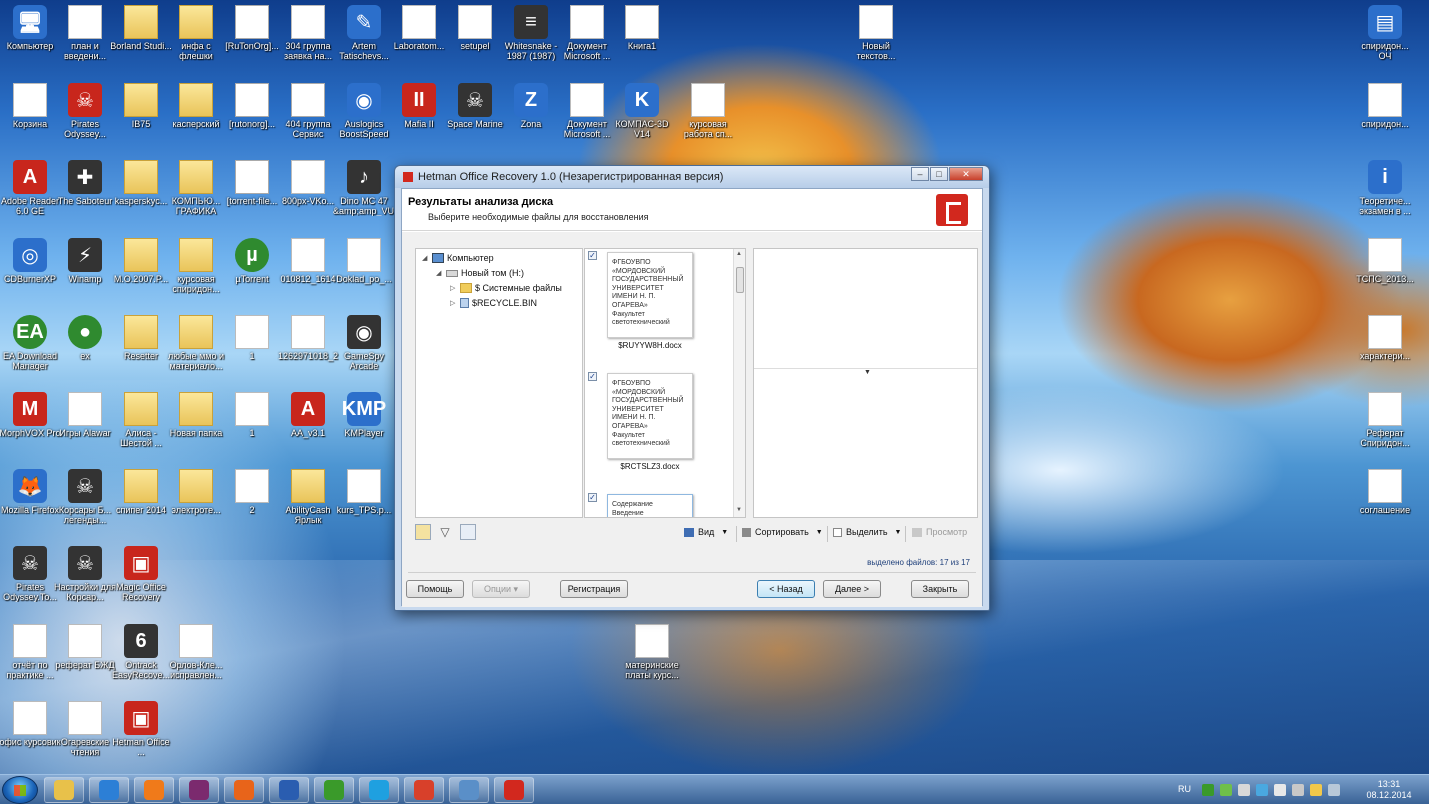 The image size is (1429, 804). Describe the element at coordinates (308, 343) in the screenshot. I see `desktop-icon: ▬ 1262971018_2` at that location.